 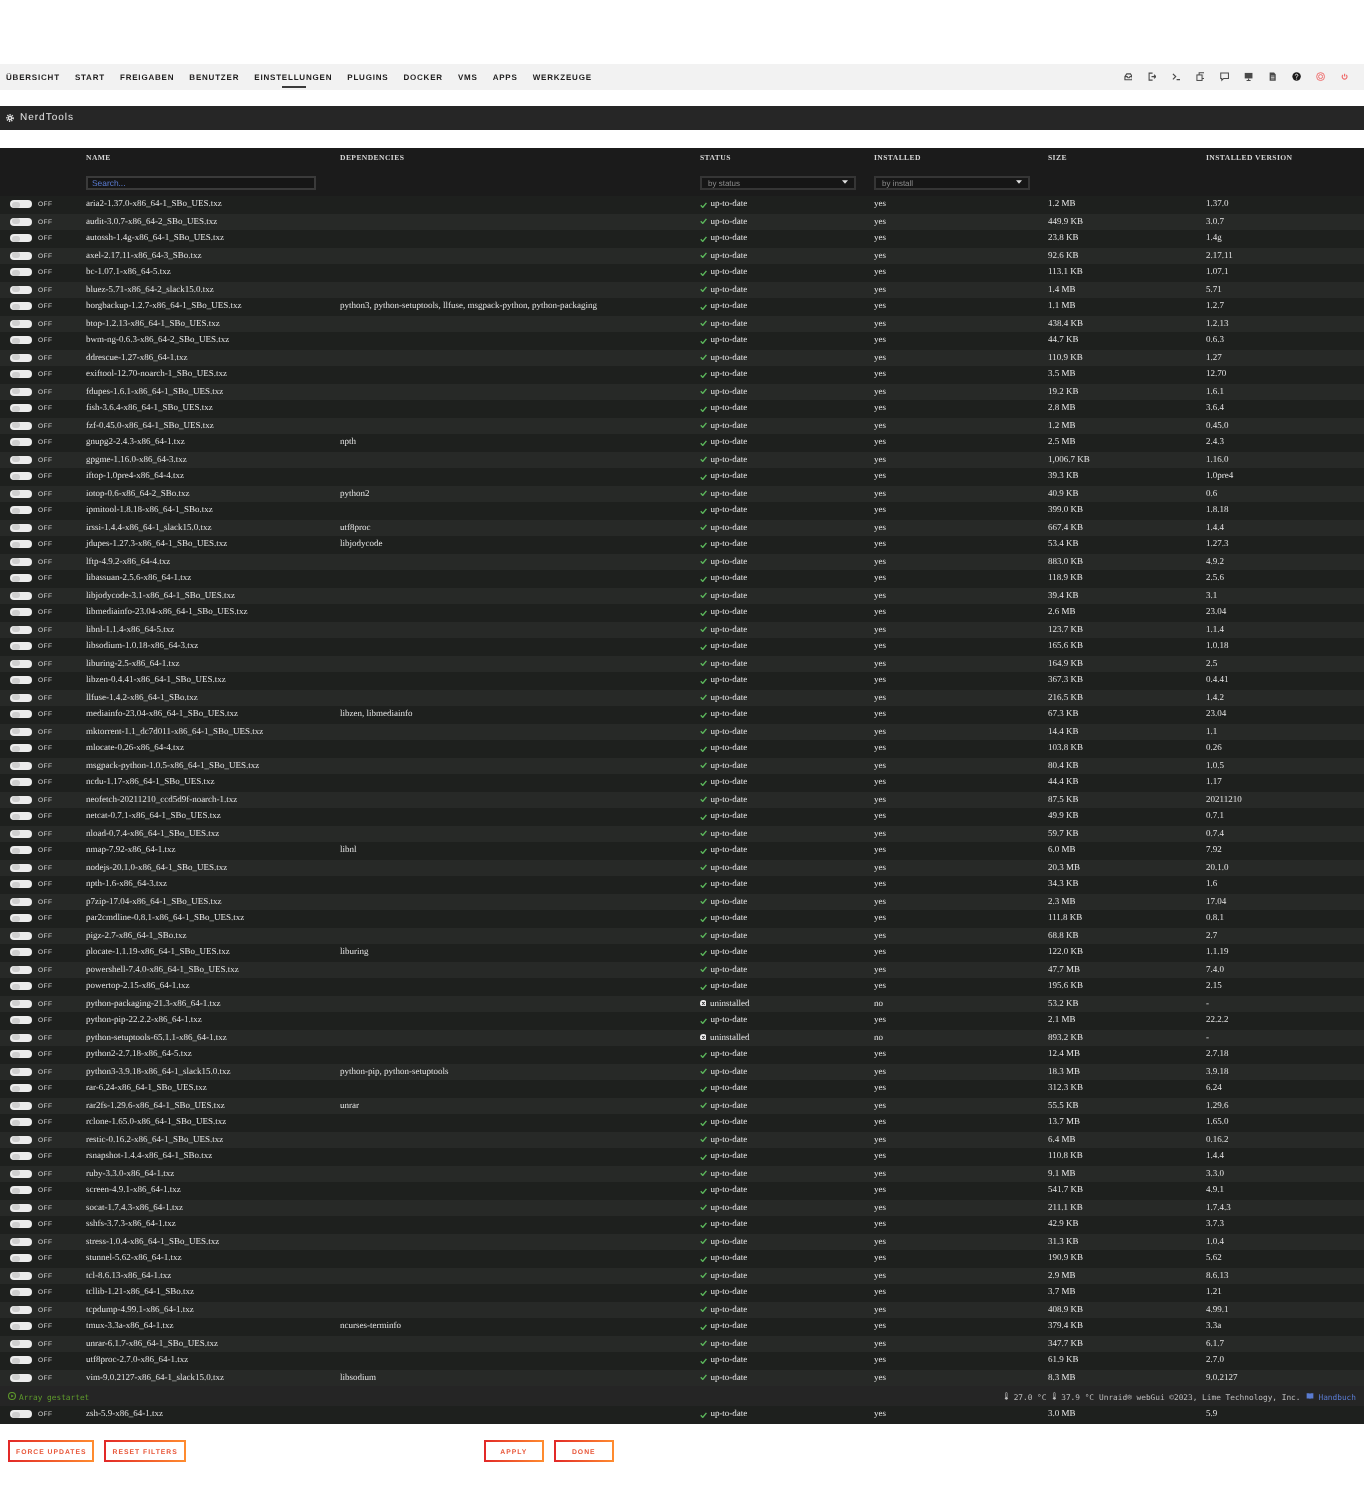 What do you see at coordinates (1152, 77) in the screenshot?
I see `logout-icon` at bounding box center [1152, 77].